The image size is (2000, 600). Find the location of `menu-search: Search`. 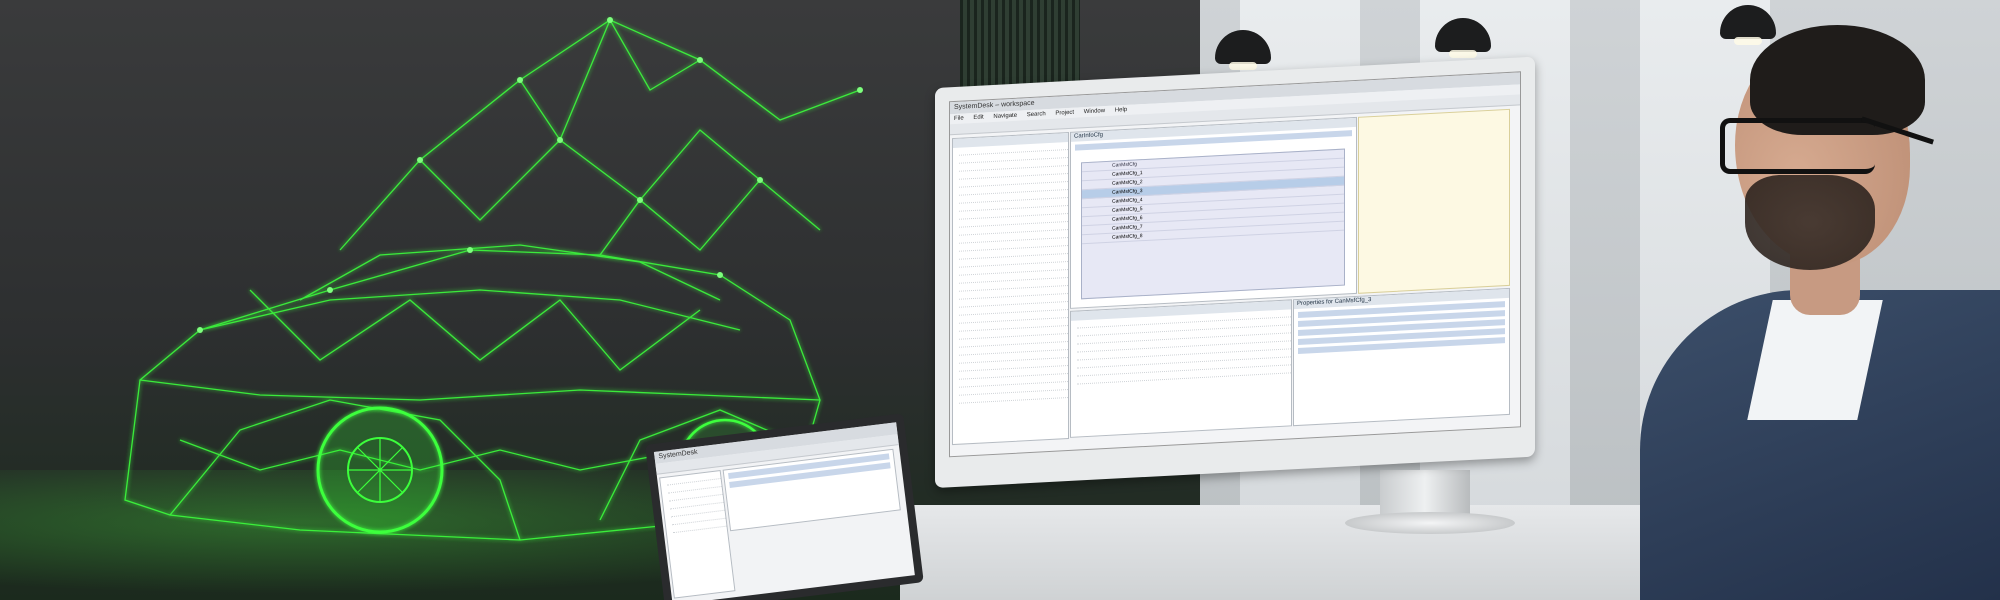

menu-search: Search is located at coordinates (1036, 114).